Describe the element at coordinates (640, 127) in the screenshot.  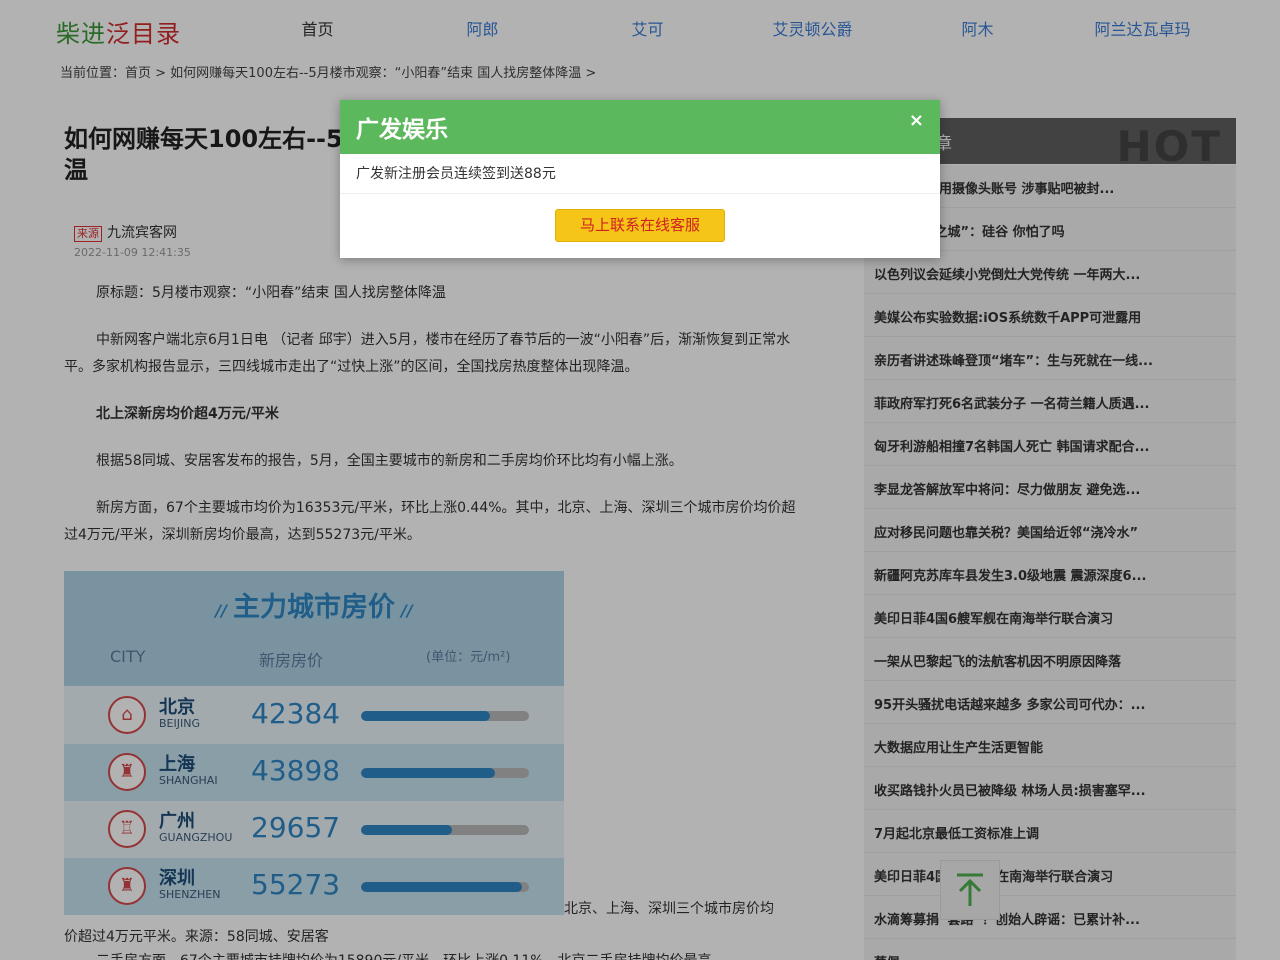
I see `modal-header: 广发娱乐 ×` at that location.